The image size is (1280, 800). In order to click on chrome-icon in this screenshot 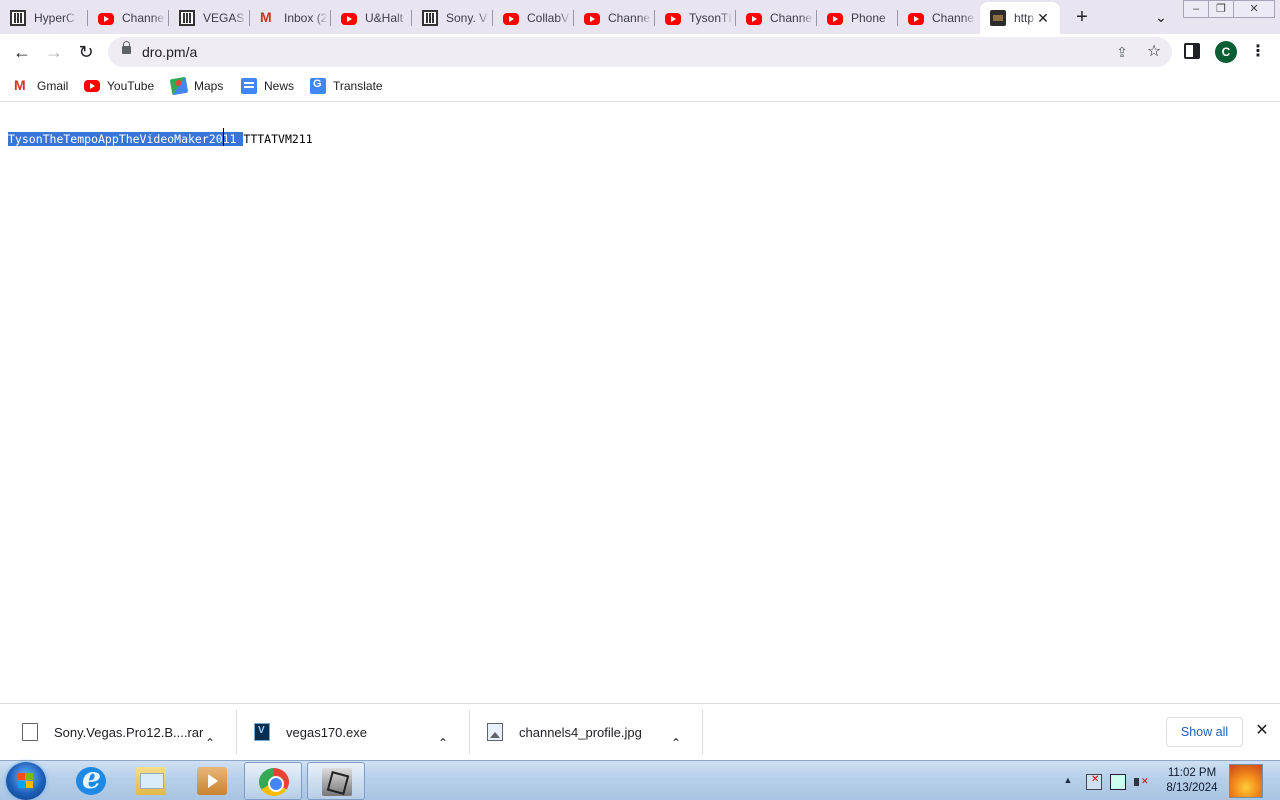, I will do `click(274, 782)`.